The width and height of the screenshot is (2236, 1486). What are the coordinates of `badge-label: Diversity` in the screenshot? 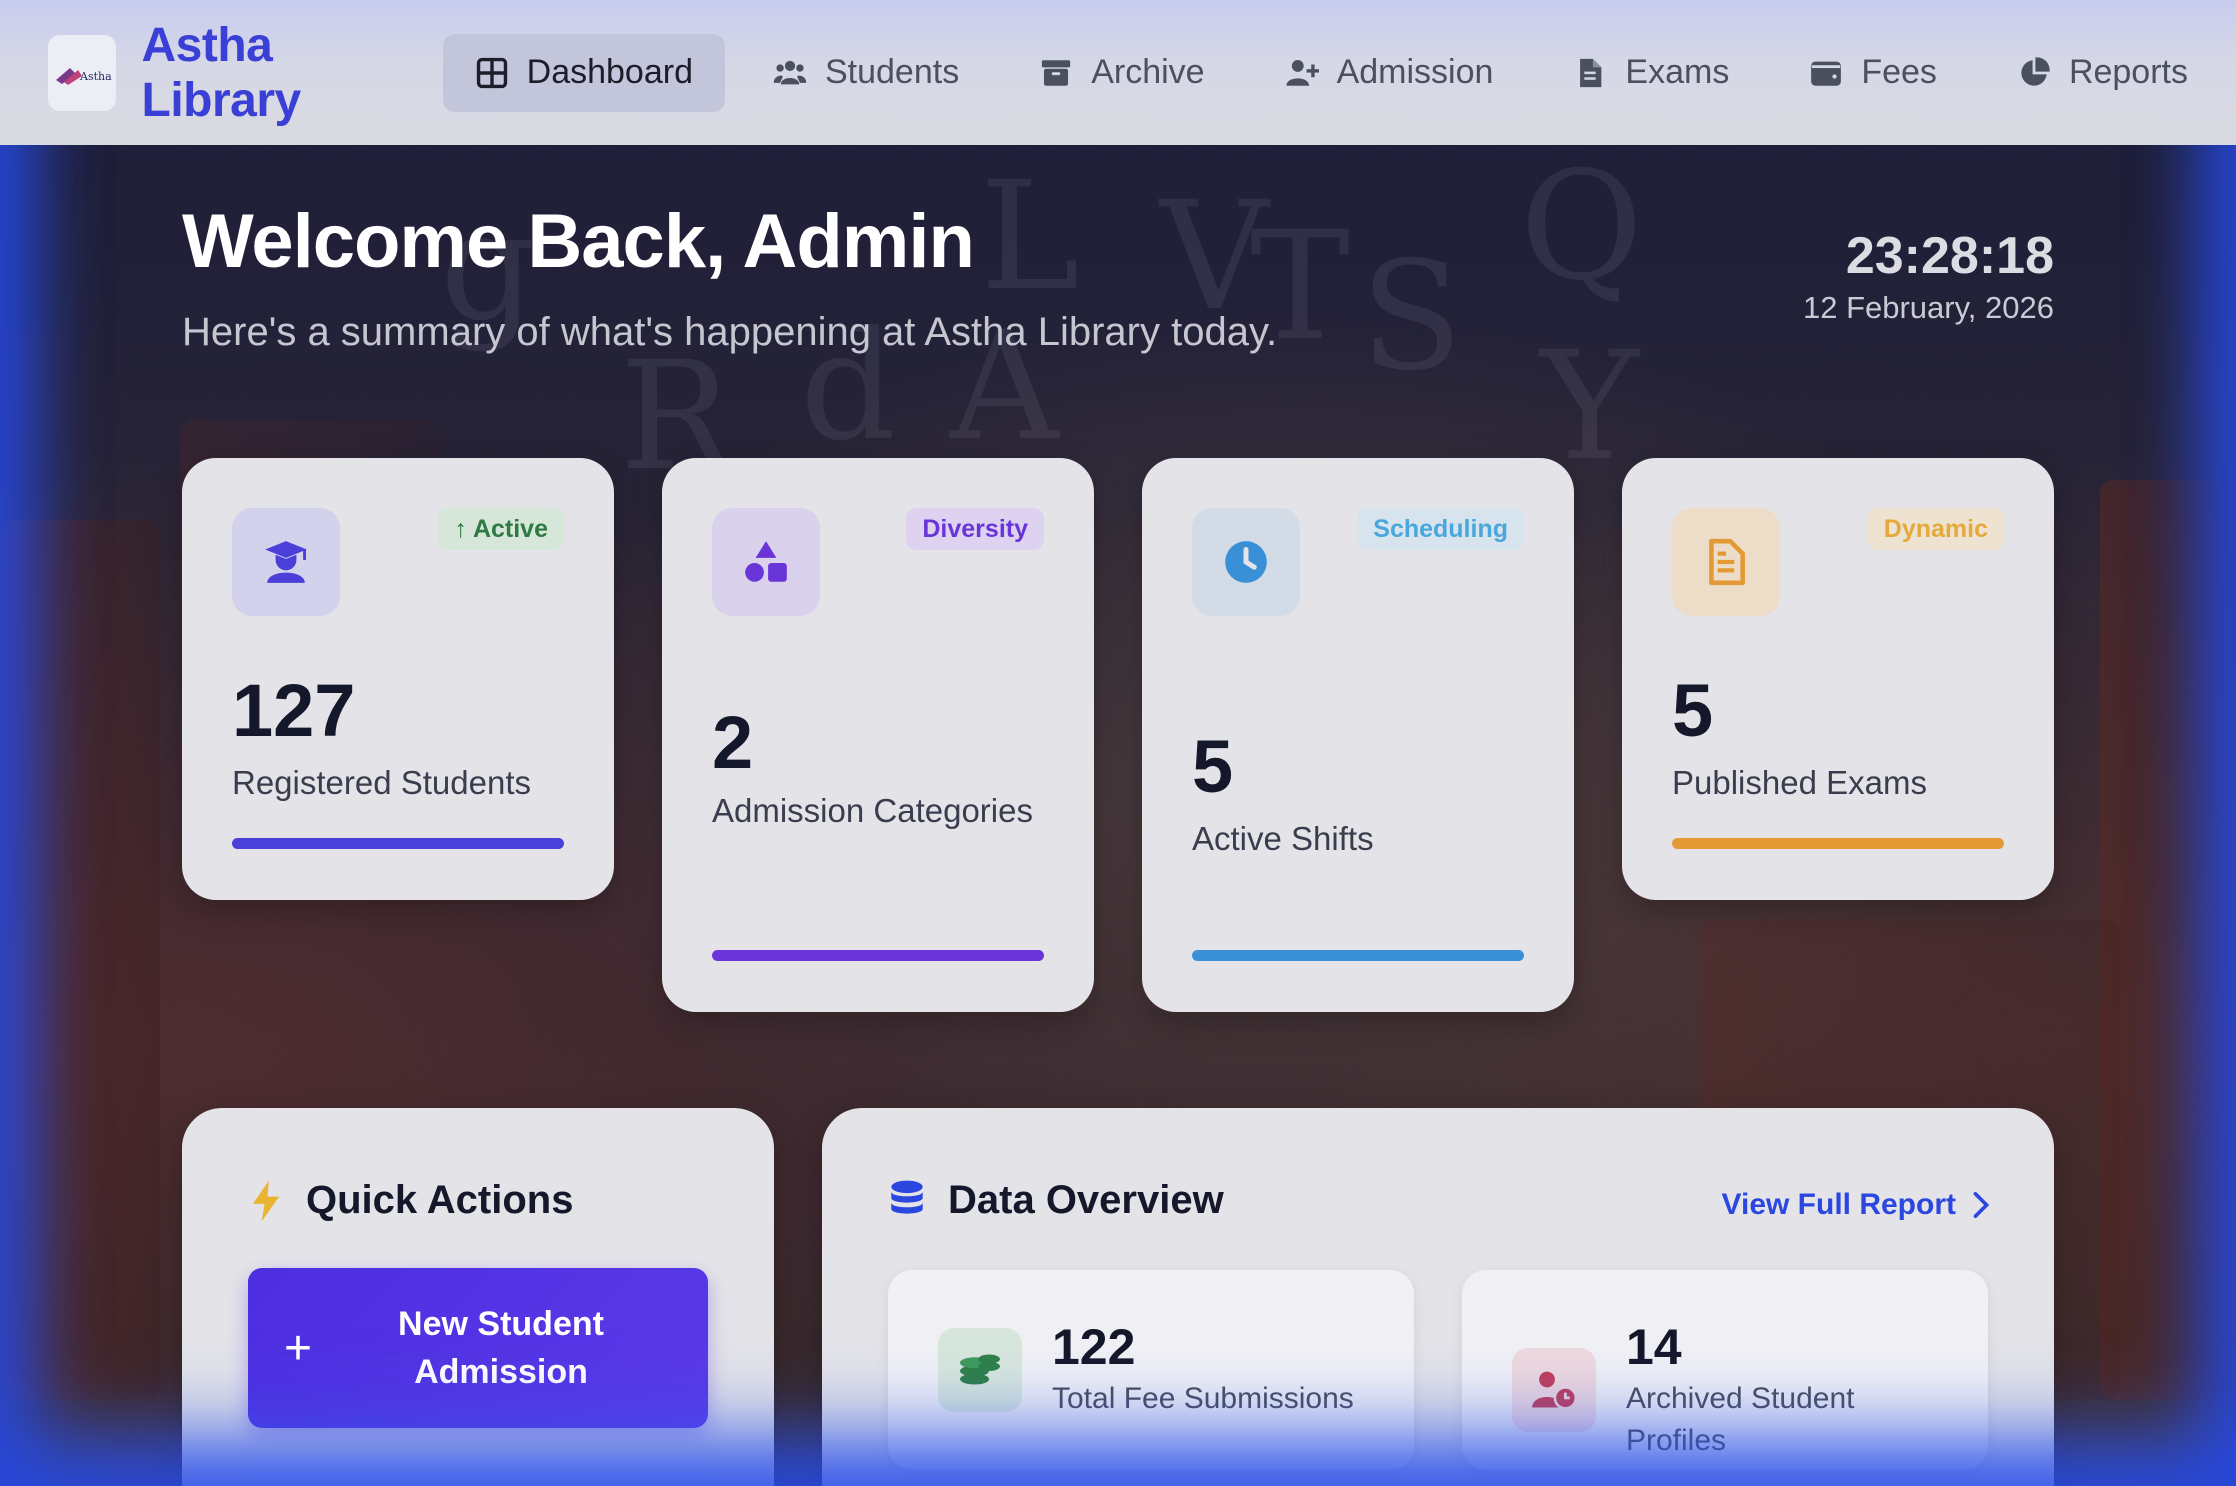 It's located at (975, 528).